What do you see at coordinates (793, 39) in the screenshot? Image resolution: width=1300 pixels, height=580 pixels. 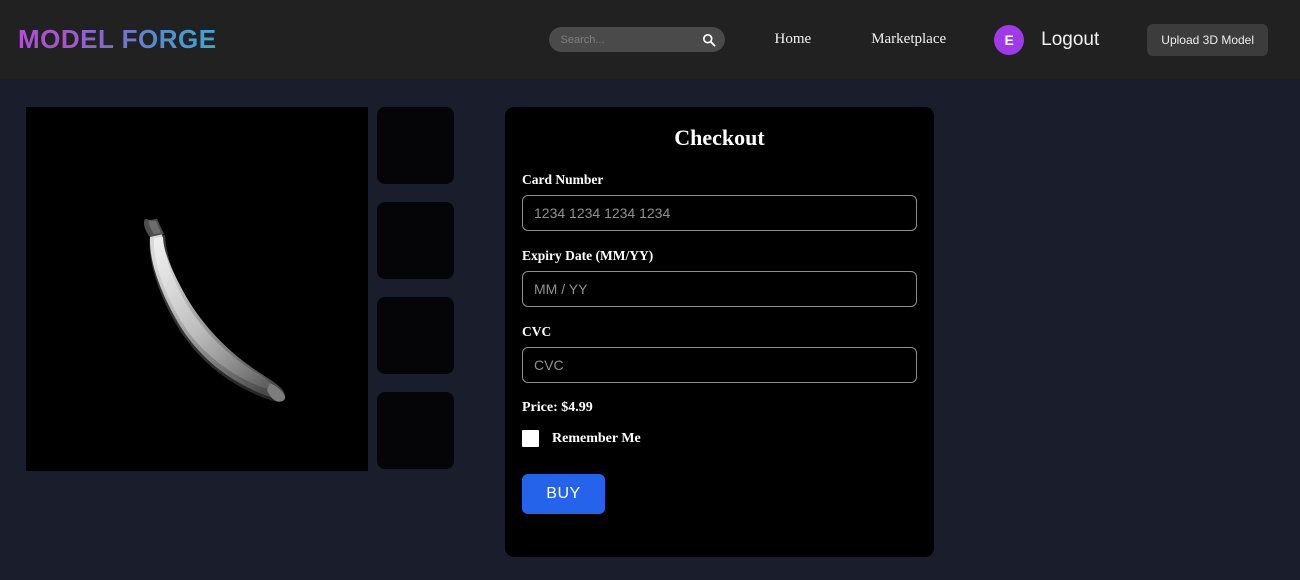 I see `nav-link-home: Home` at bounding box center [793, 39].